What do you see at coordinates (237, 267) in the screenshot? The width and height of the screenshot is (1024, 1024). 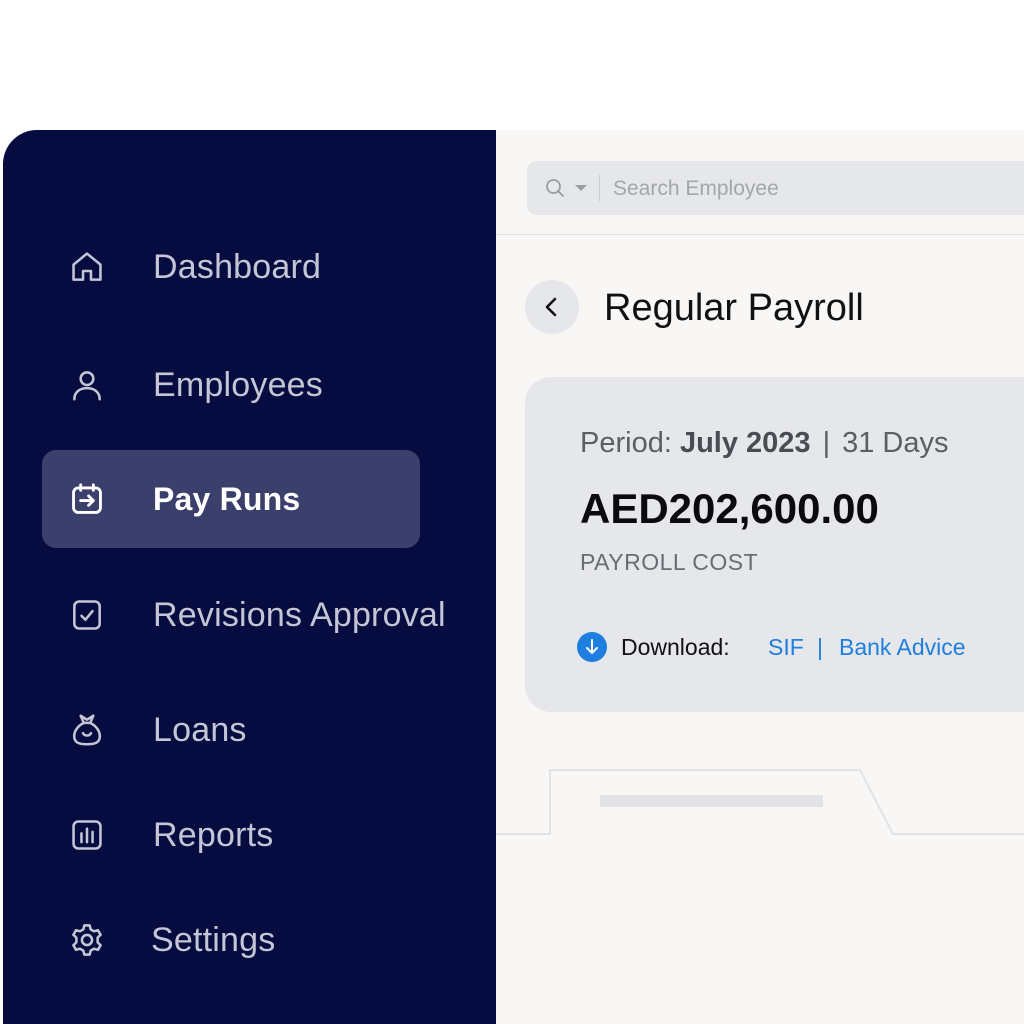 I see `sidebar-item-label: Dashboard` at bounding box center [237, 267].